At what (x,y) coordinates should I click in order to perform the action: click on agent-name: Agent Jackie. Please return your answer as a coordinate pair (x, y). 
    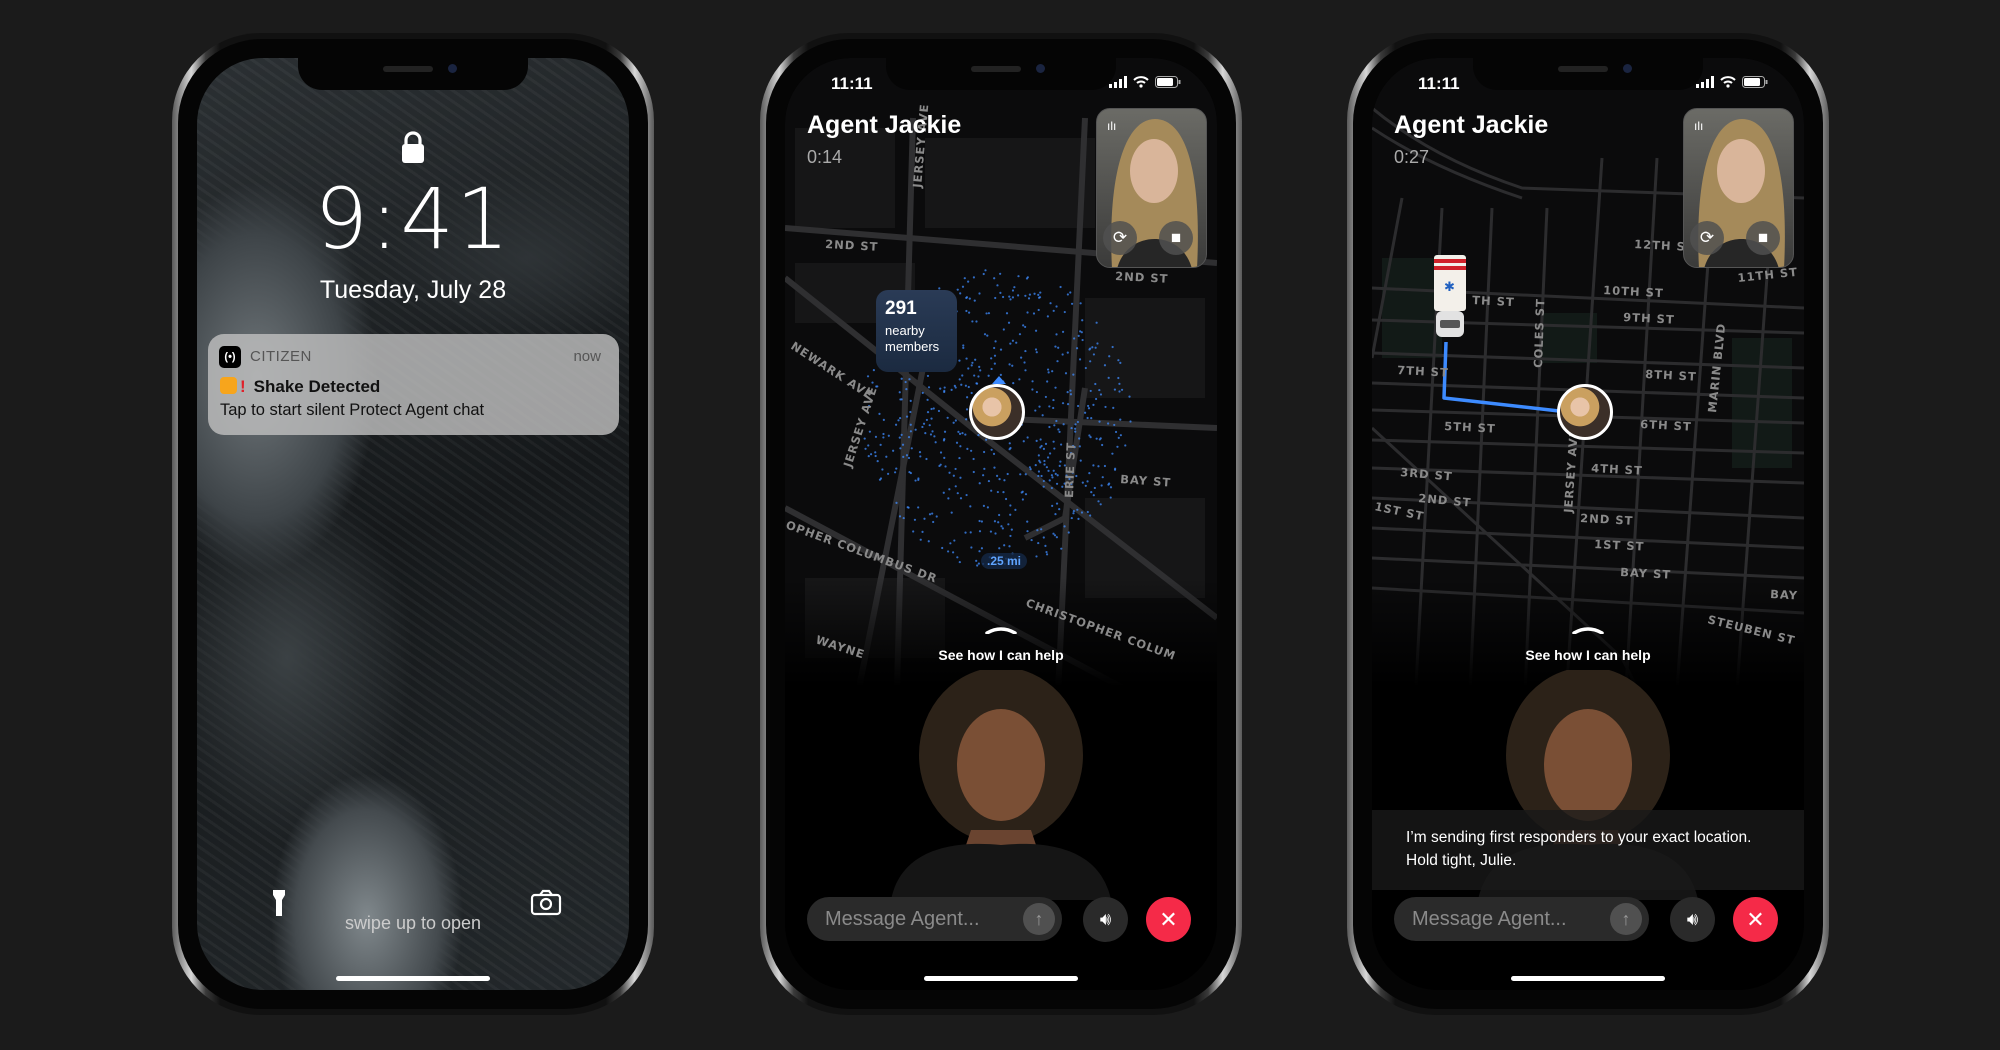
    Looking at the image, I should click on (1471, 125).